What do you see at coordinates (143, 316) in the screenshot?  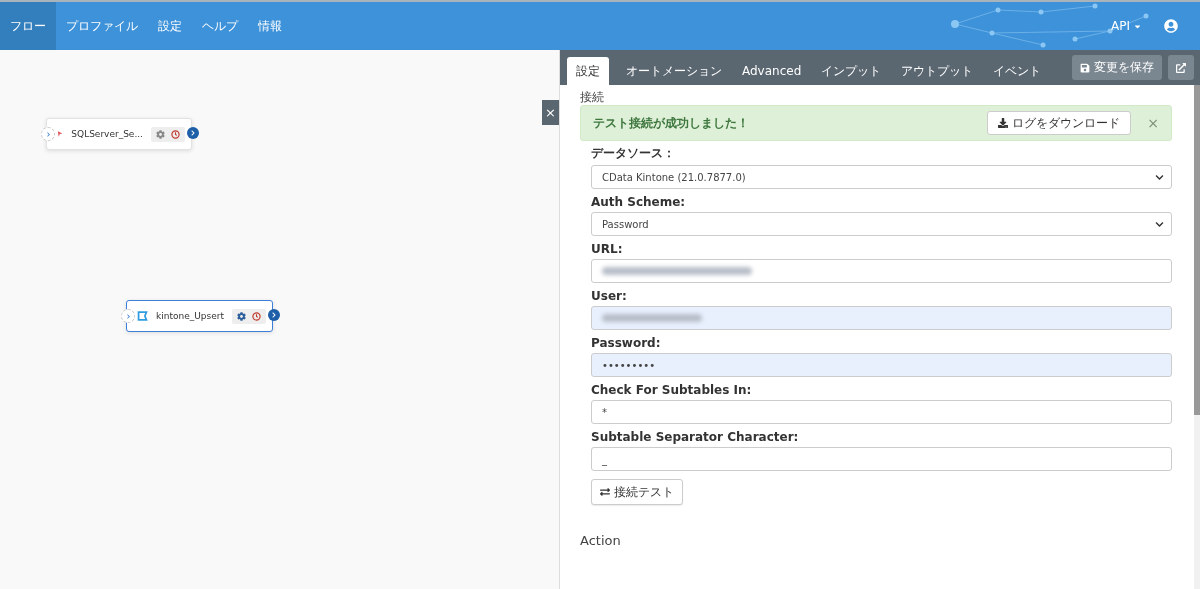 I see `kintone-icon` at bounding box center [143, 316].